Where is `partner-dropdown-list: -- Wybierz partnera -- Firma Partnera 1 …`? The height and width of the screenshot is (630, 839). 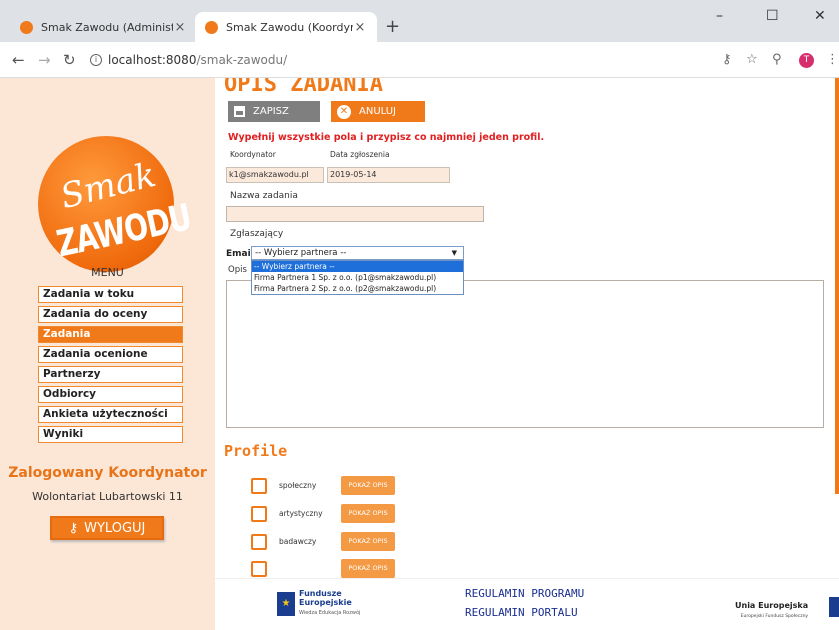 partner-dropdown-list: -- Wybierz partnera -- Firma Partnera 1 … is located at coordinates (357, 277).